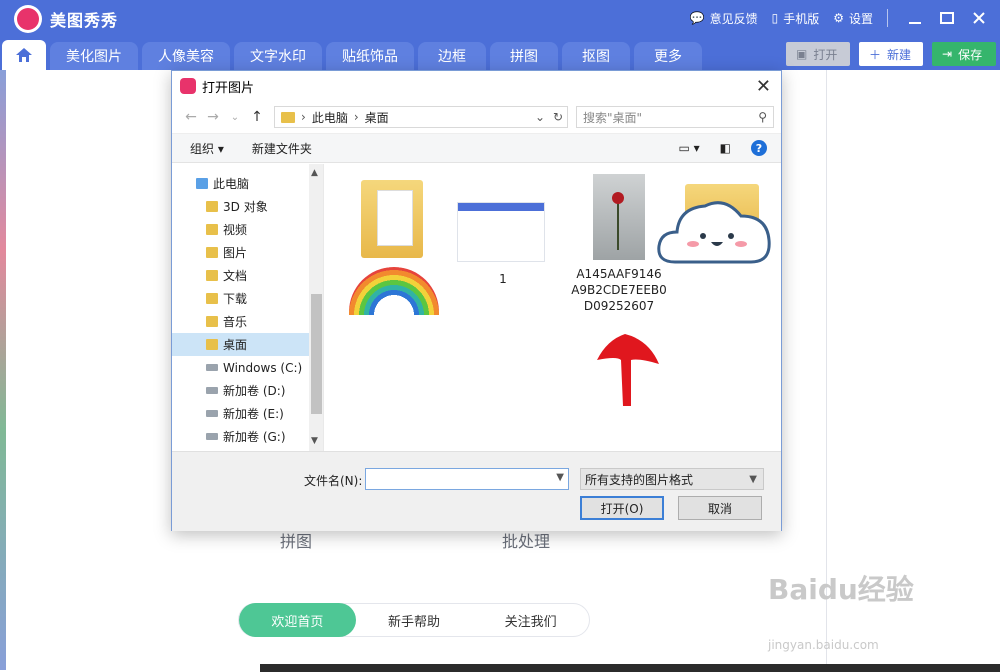 This screenshot has width=1000, height=672. I want to click on settings-link: ⚙ 设置, so click(853, 18).